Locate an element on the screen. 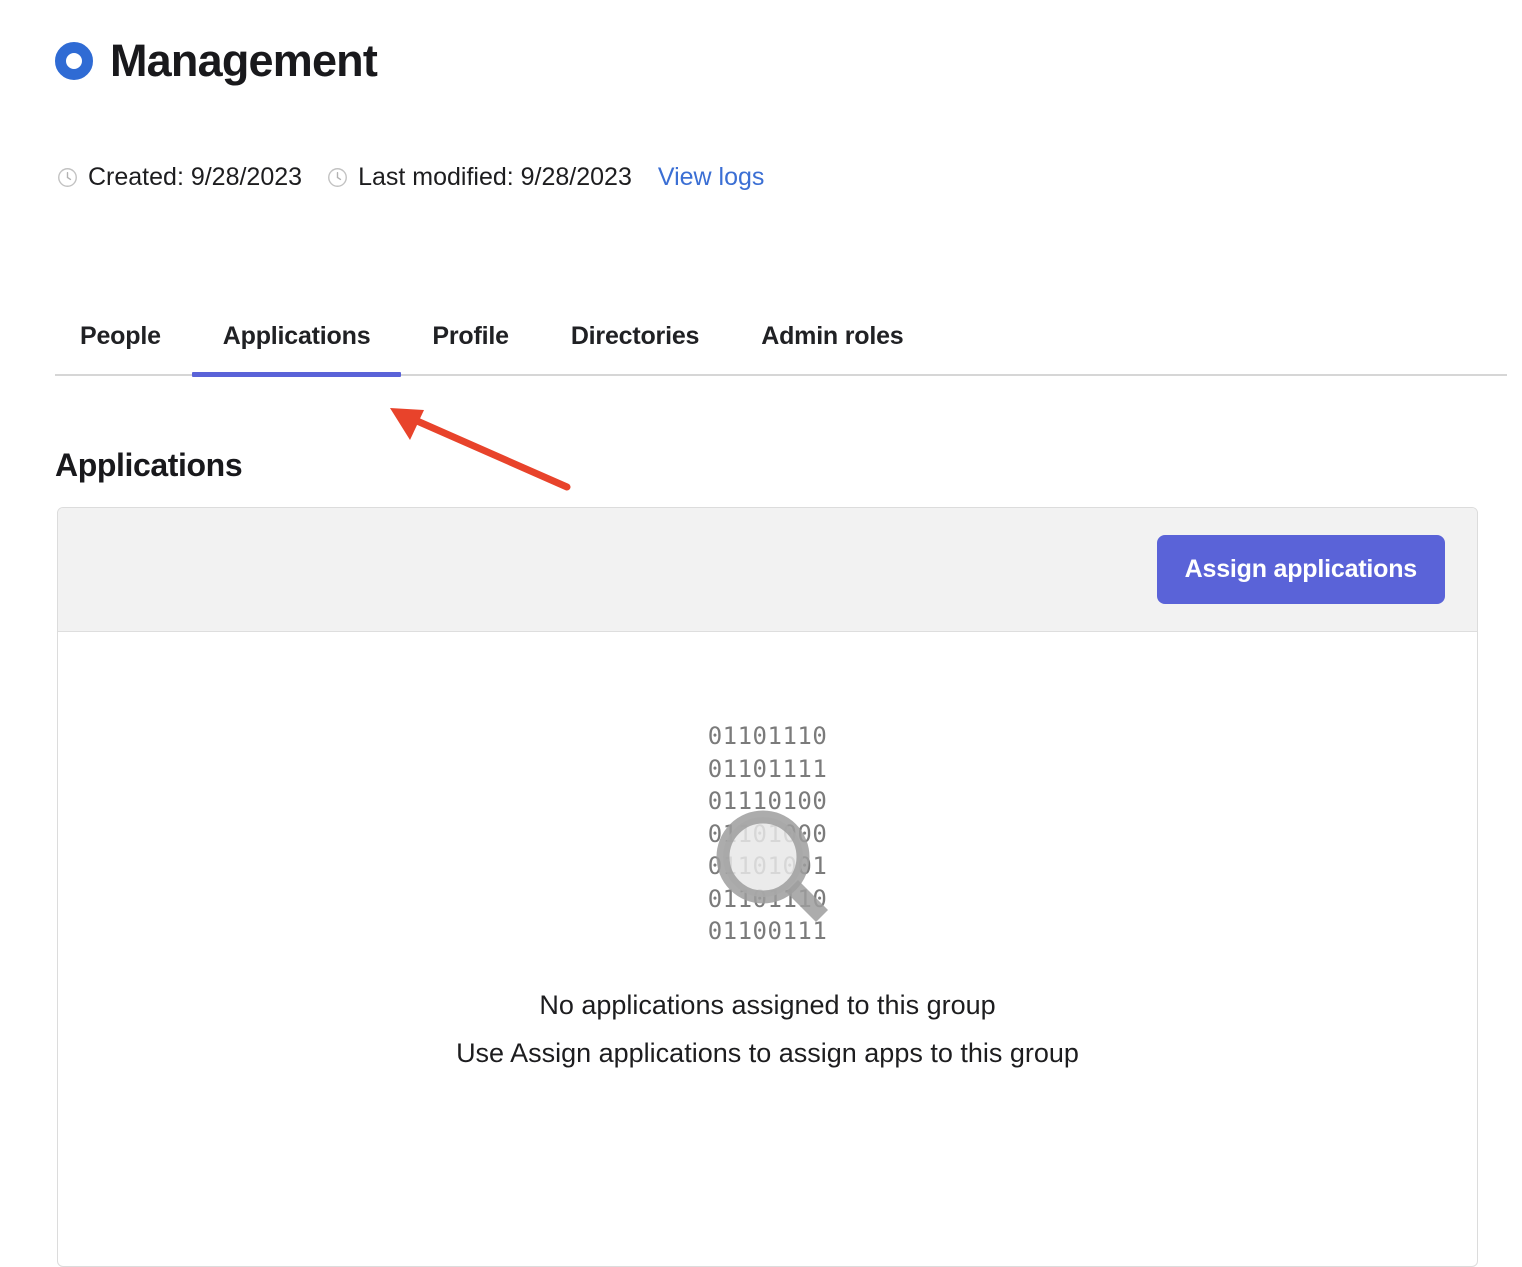  created-meta: Created: 9/28/2023 is located at coordinates (179, 177).